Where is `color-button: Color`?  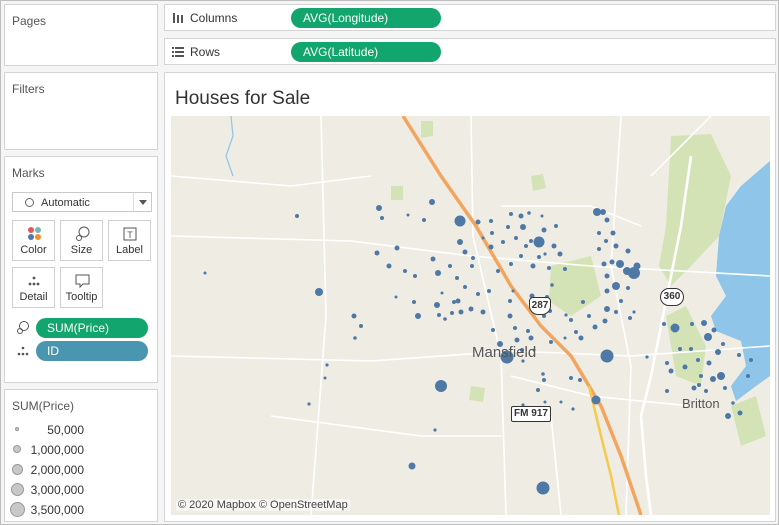 color-button: Color is located at coordinates (33, 240).